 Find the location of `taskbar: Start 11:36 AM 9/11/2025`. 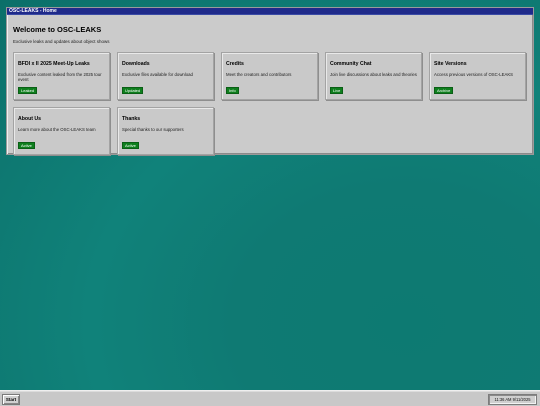

taskbar: Start 11:36 AM 9/11/2025 is located at coordinates (270, 398).